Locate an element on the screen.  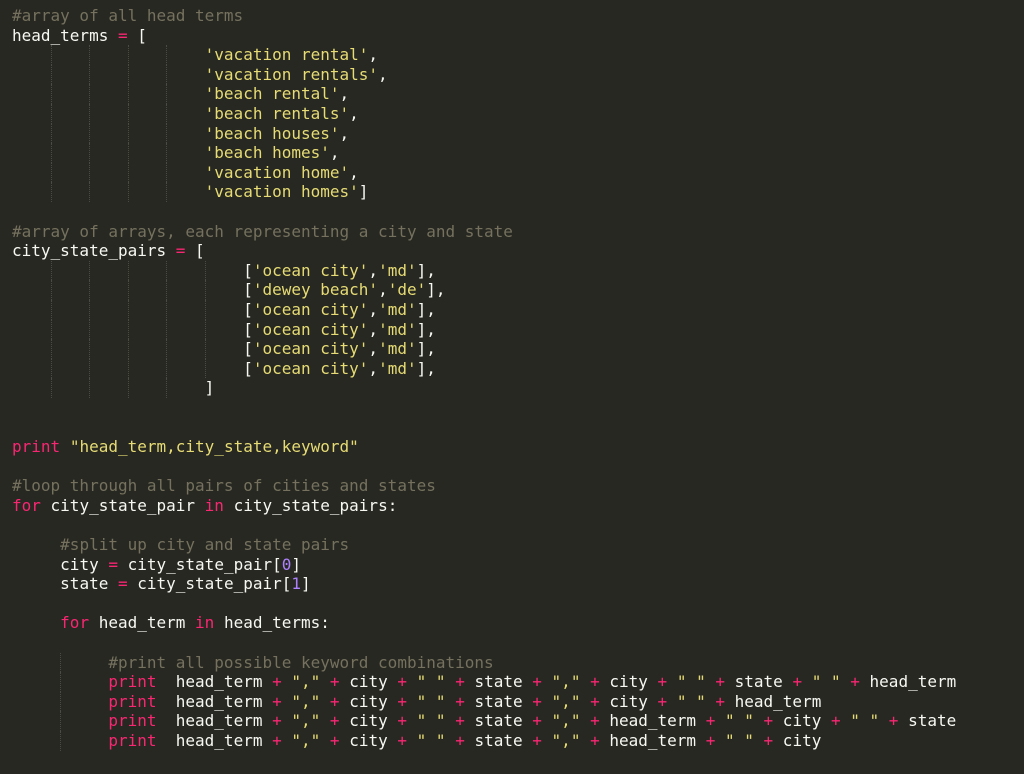
code-line: 'vacation home', is located at coordinates (518, 172).